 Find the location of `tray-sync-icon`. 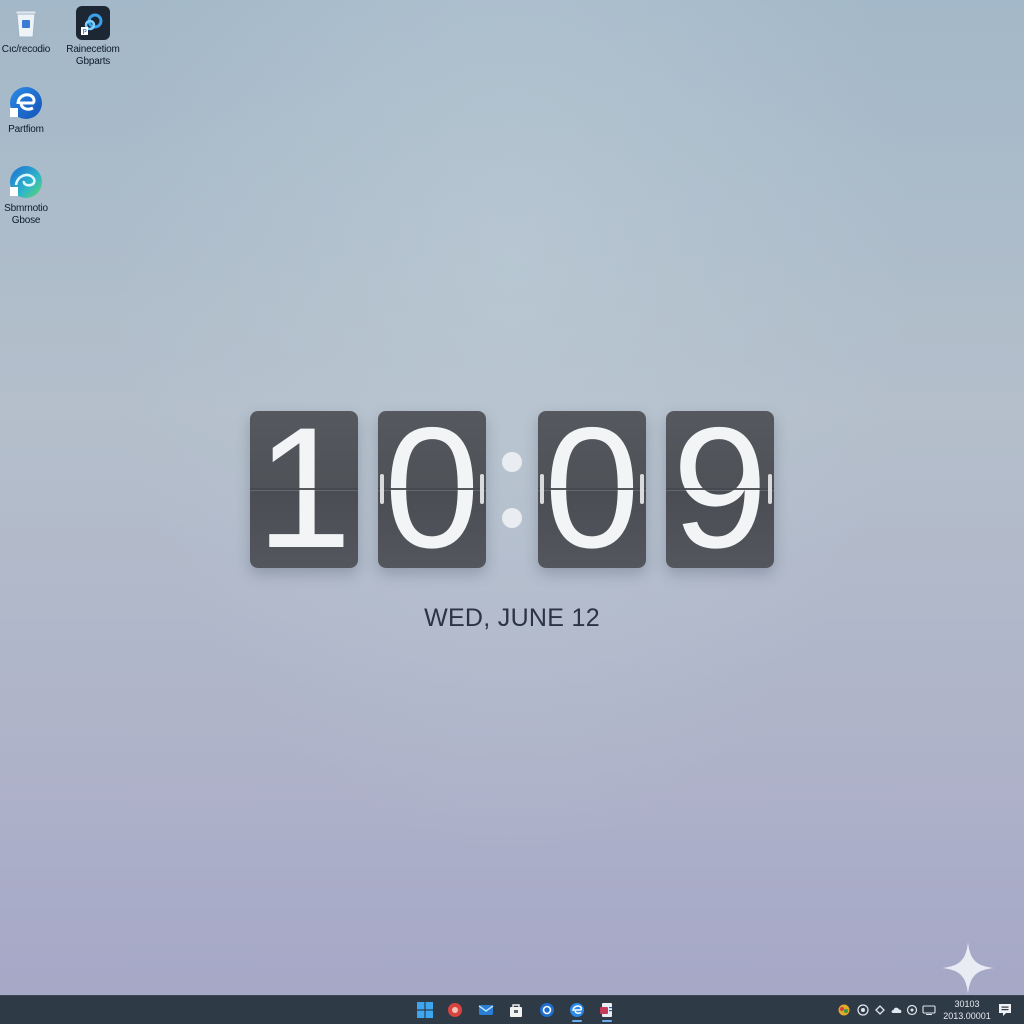

tray-sync-icon is located at coordinates (880, 1010).